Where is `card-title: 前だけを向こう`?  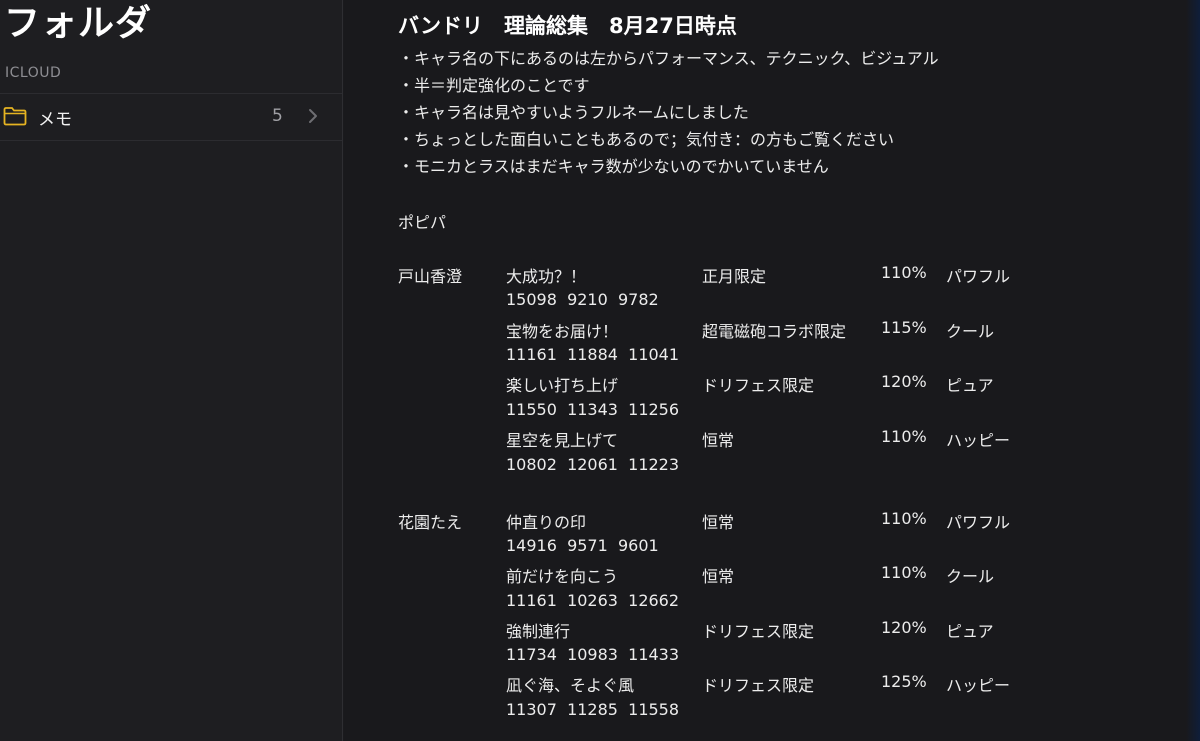
card-title: 前だけを向こう is located at coordinates (562, 576).